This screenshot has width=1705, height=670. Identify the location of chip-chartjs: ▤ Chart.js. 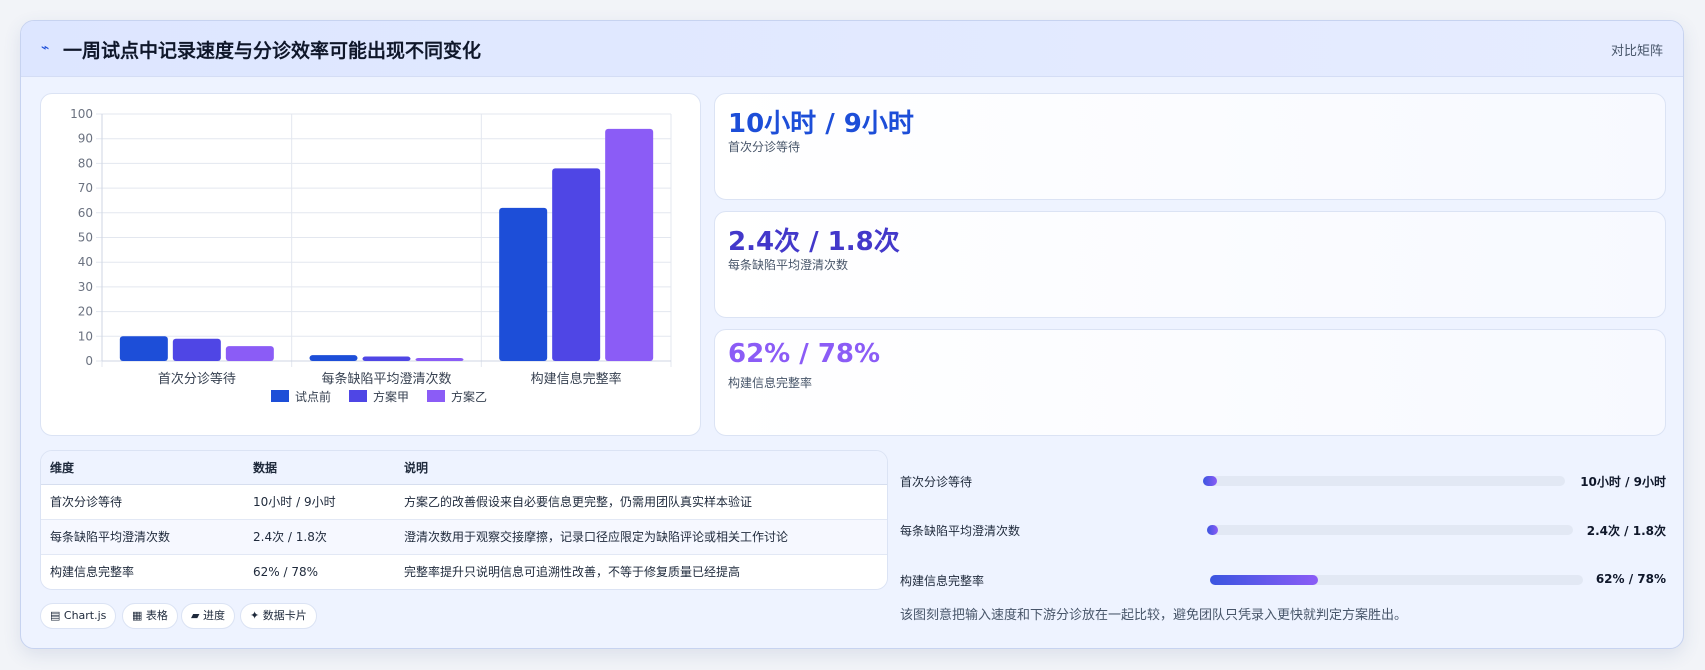
(78, 616).